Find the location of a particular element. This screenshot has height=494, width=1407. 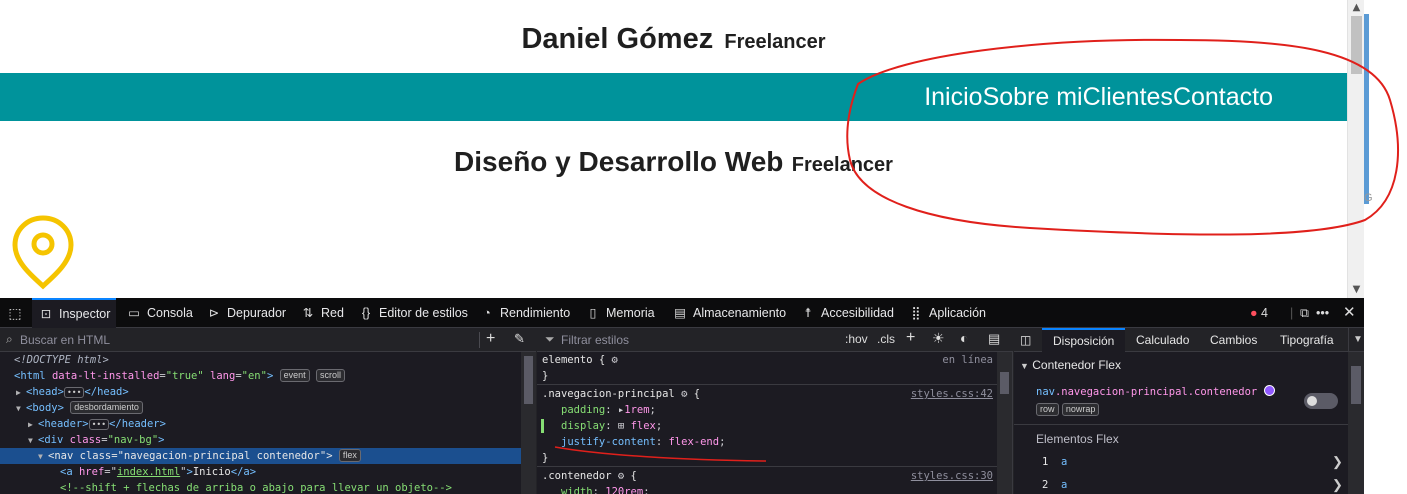

tab-tipografia: Tipografía is located at coordinates (1307, 340).